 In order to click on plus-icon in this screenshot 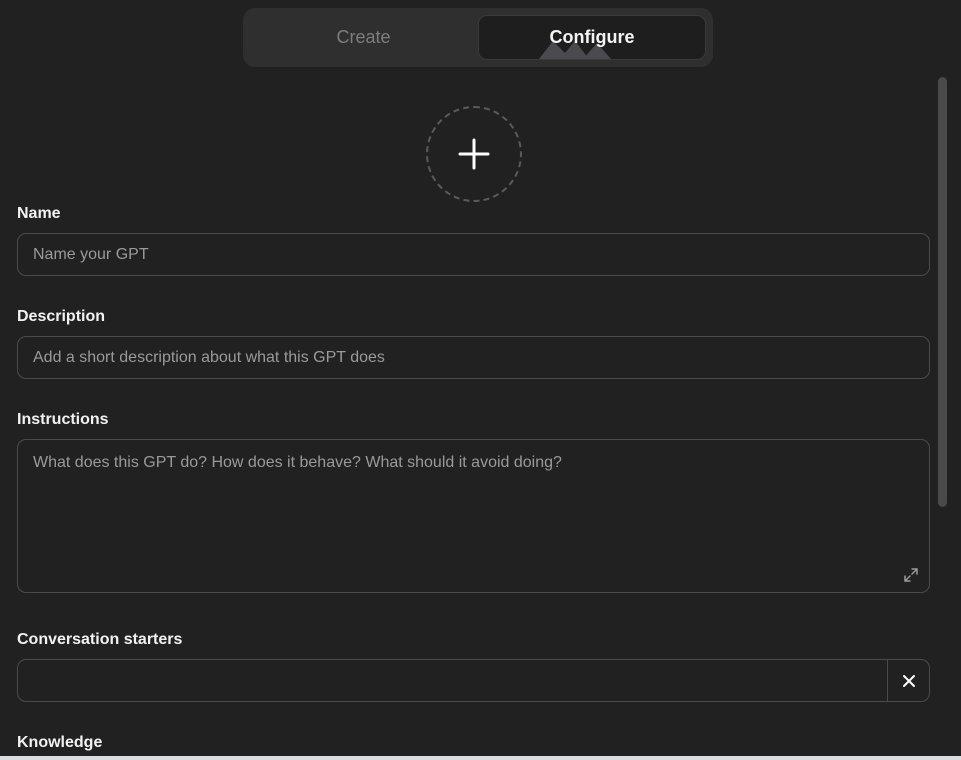, I will do `click(474, 154)`.